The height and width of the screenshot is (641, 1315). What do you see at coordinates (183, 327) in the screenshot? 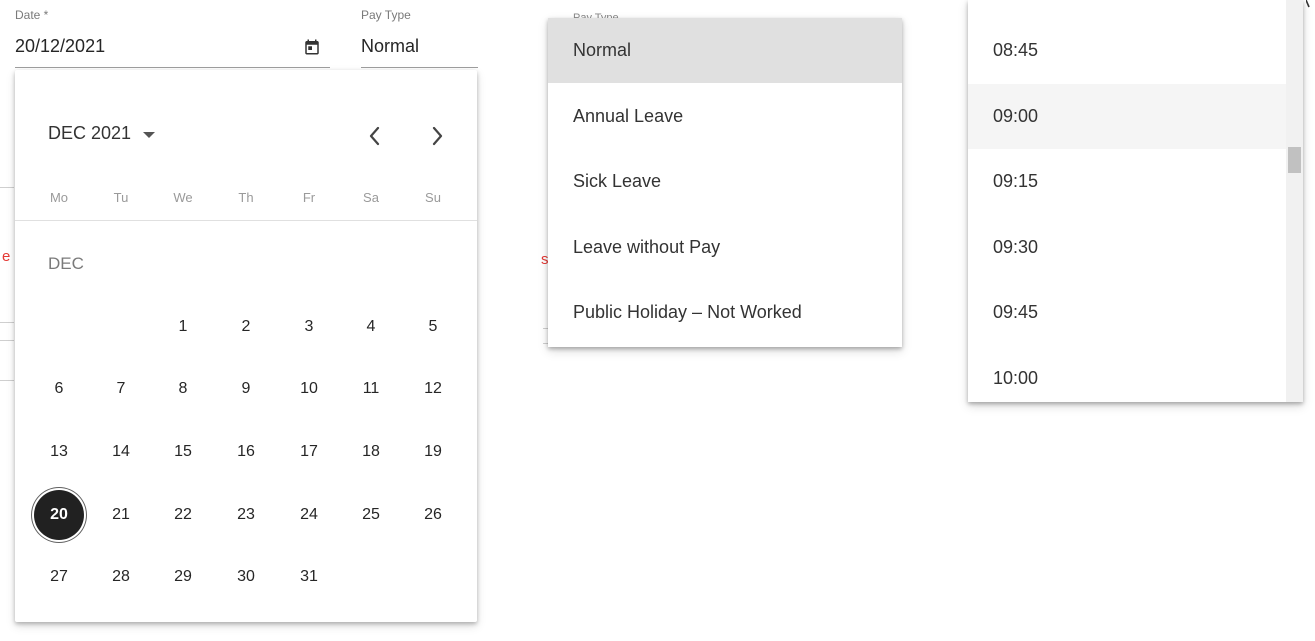
I see `calendar-day: 1` at bounding box center [183, 327].